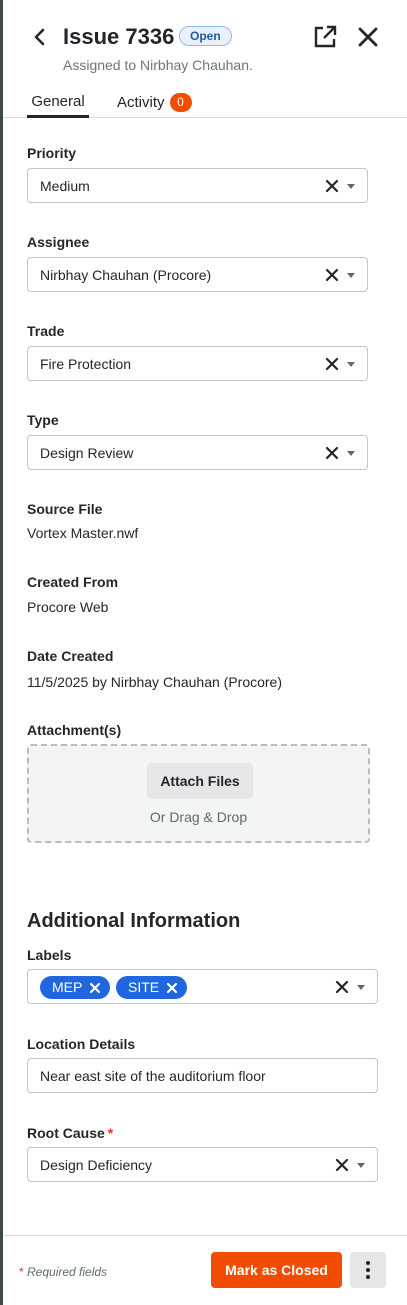  Describe the element at coordinates (205, 103) in the screenshot. I see `tab-bar: General Activity 0` at that location.